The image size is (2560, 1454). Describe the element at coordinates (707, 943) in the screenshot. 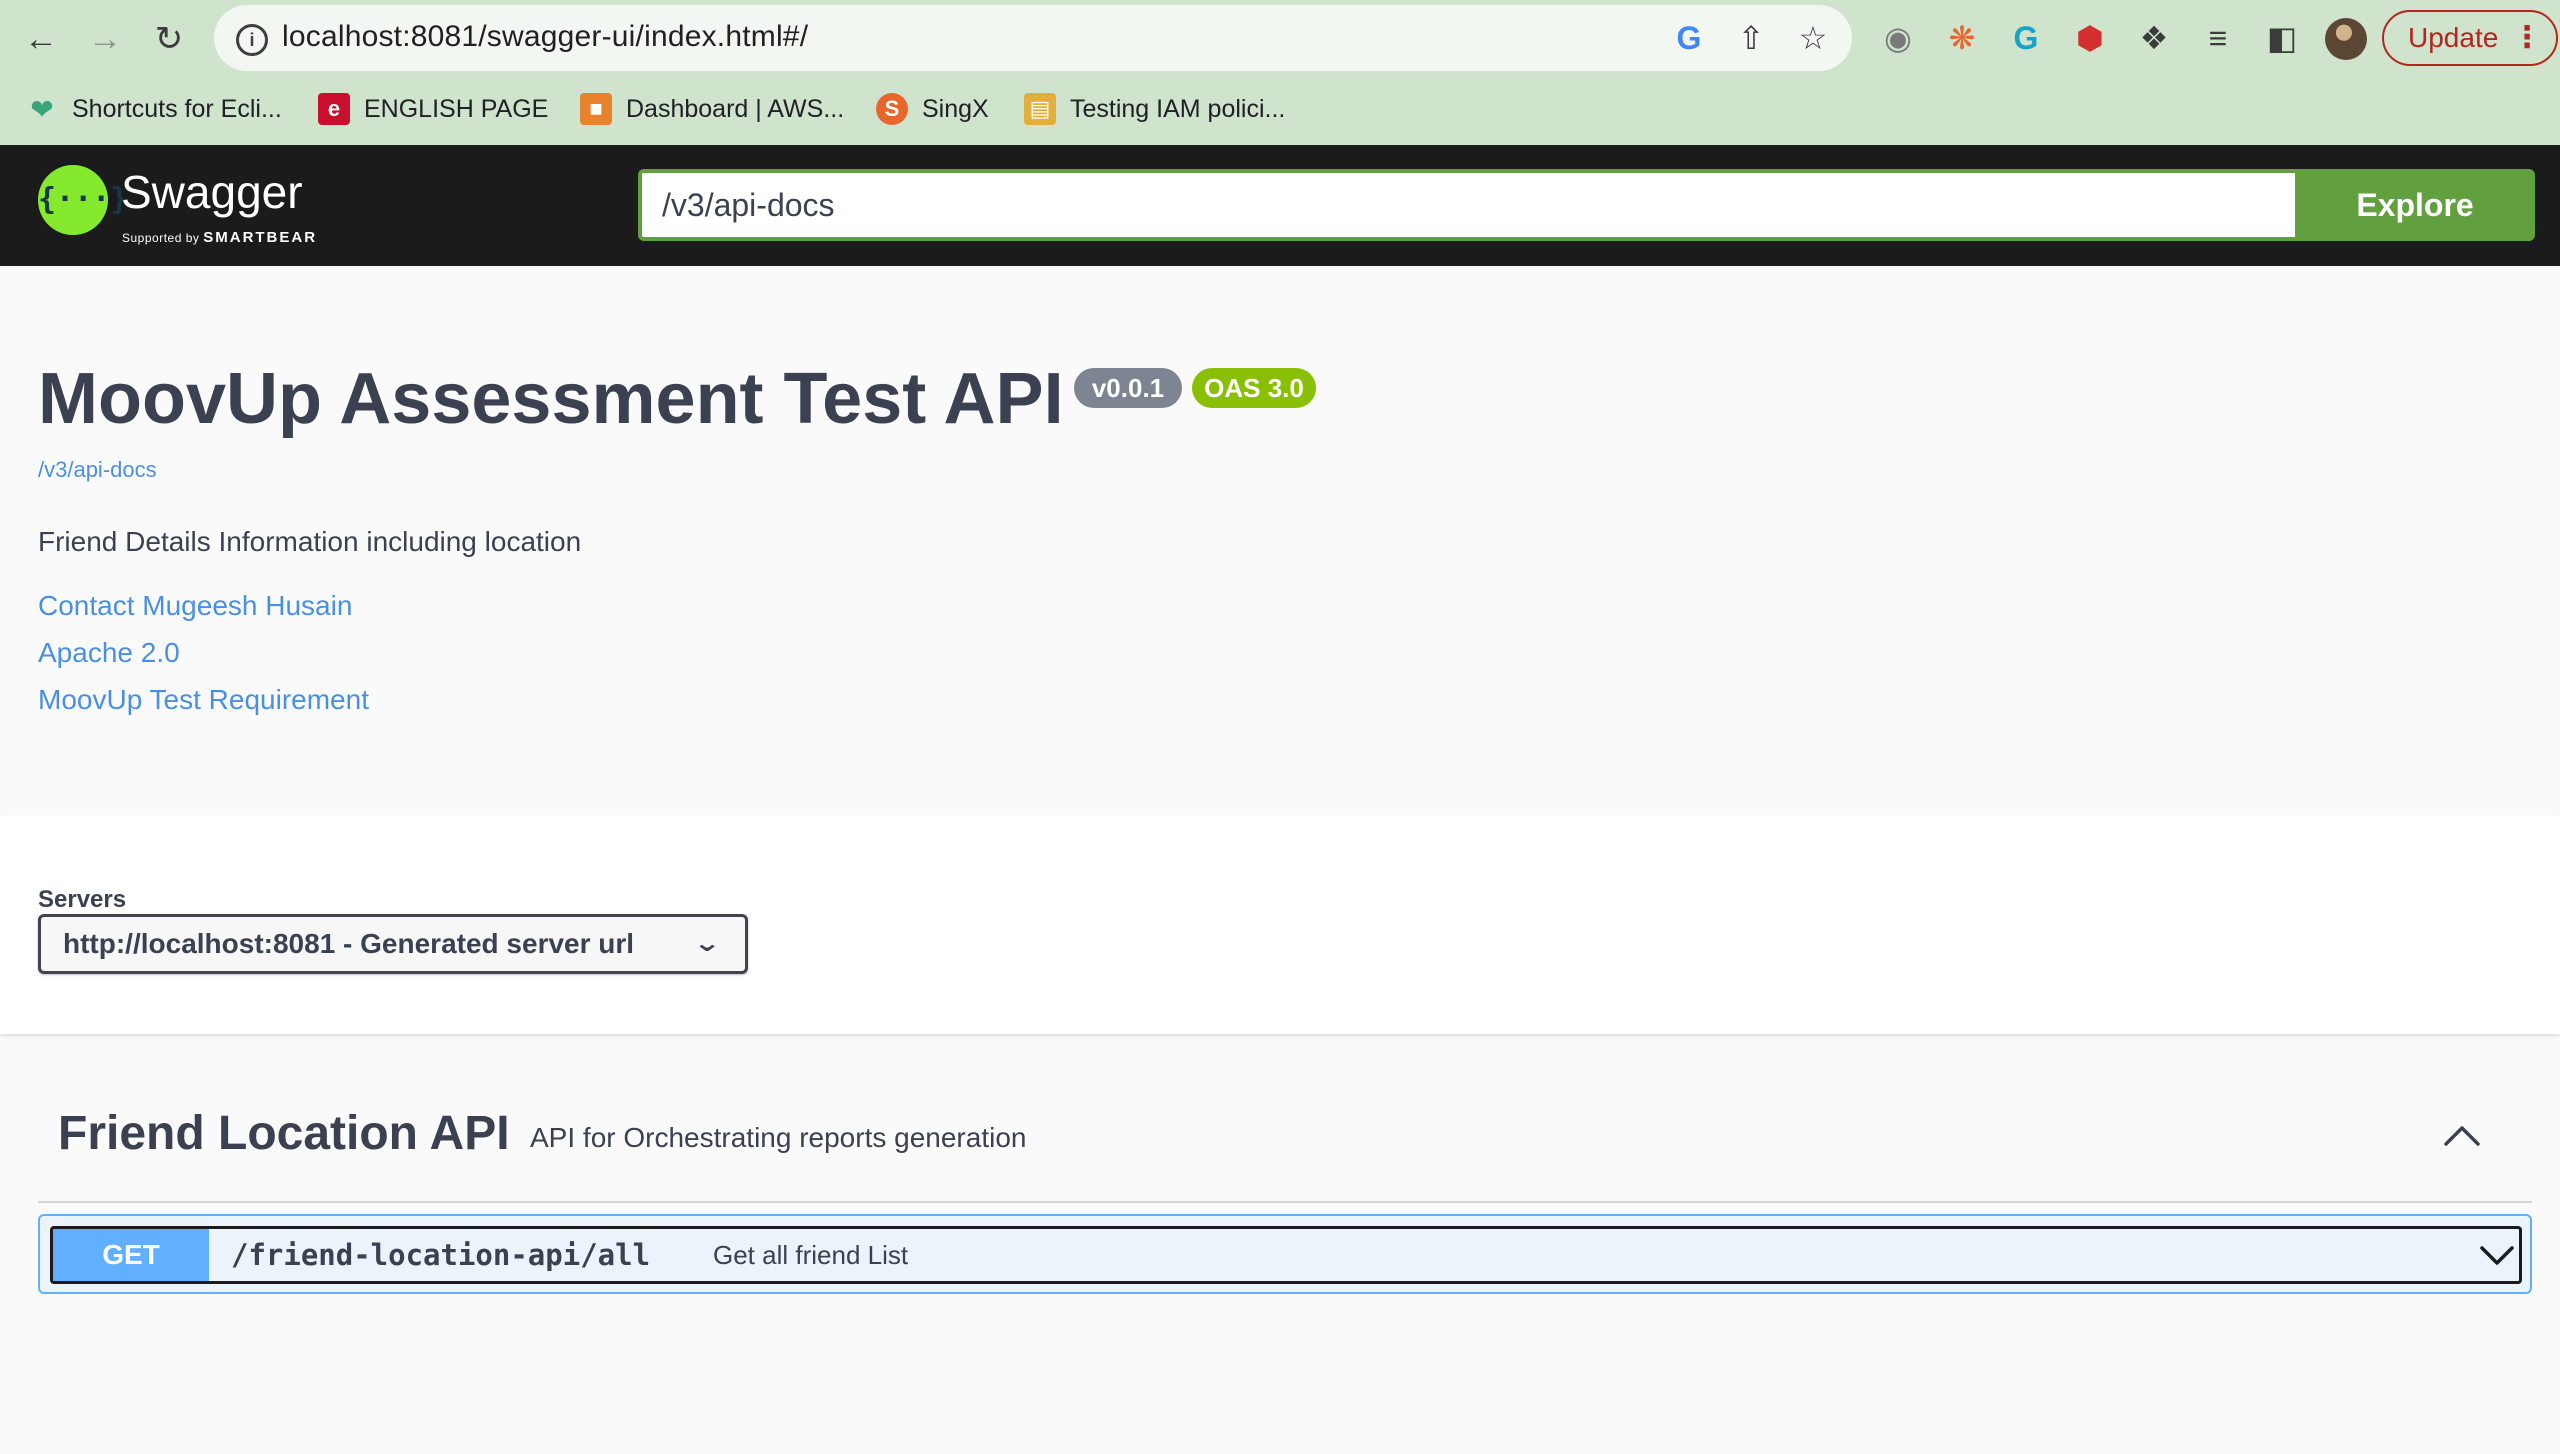

I see `chevron-down-icon: ⌄` at that location.